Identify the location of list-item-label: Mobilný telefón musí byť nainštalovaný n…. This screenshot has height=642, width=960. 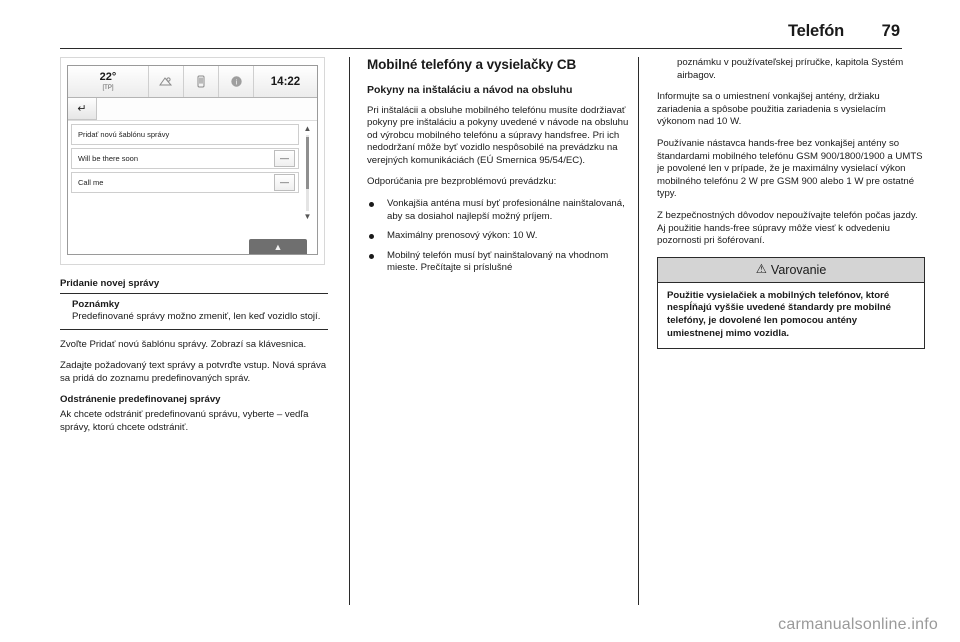
(498, 261).